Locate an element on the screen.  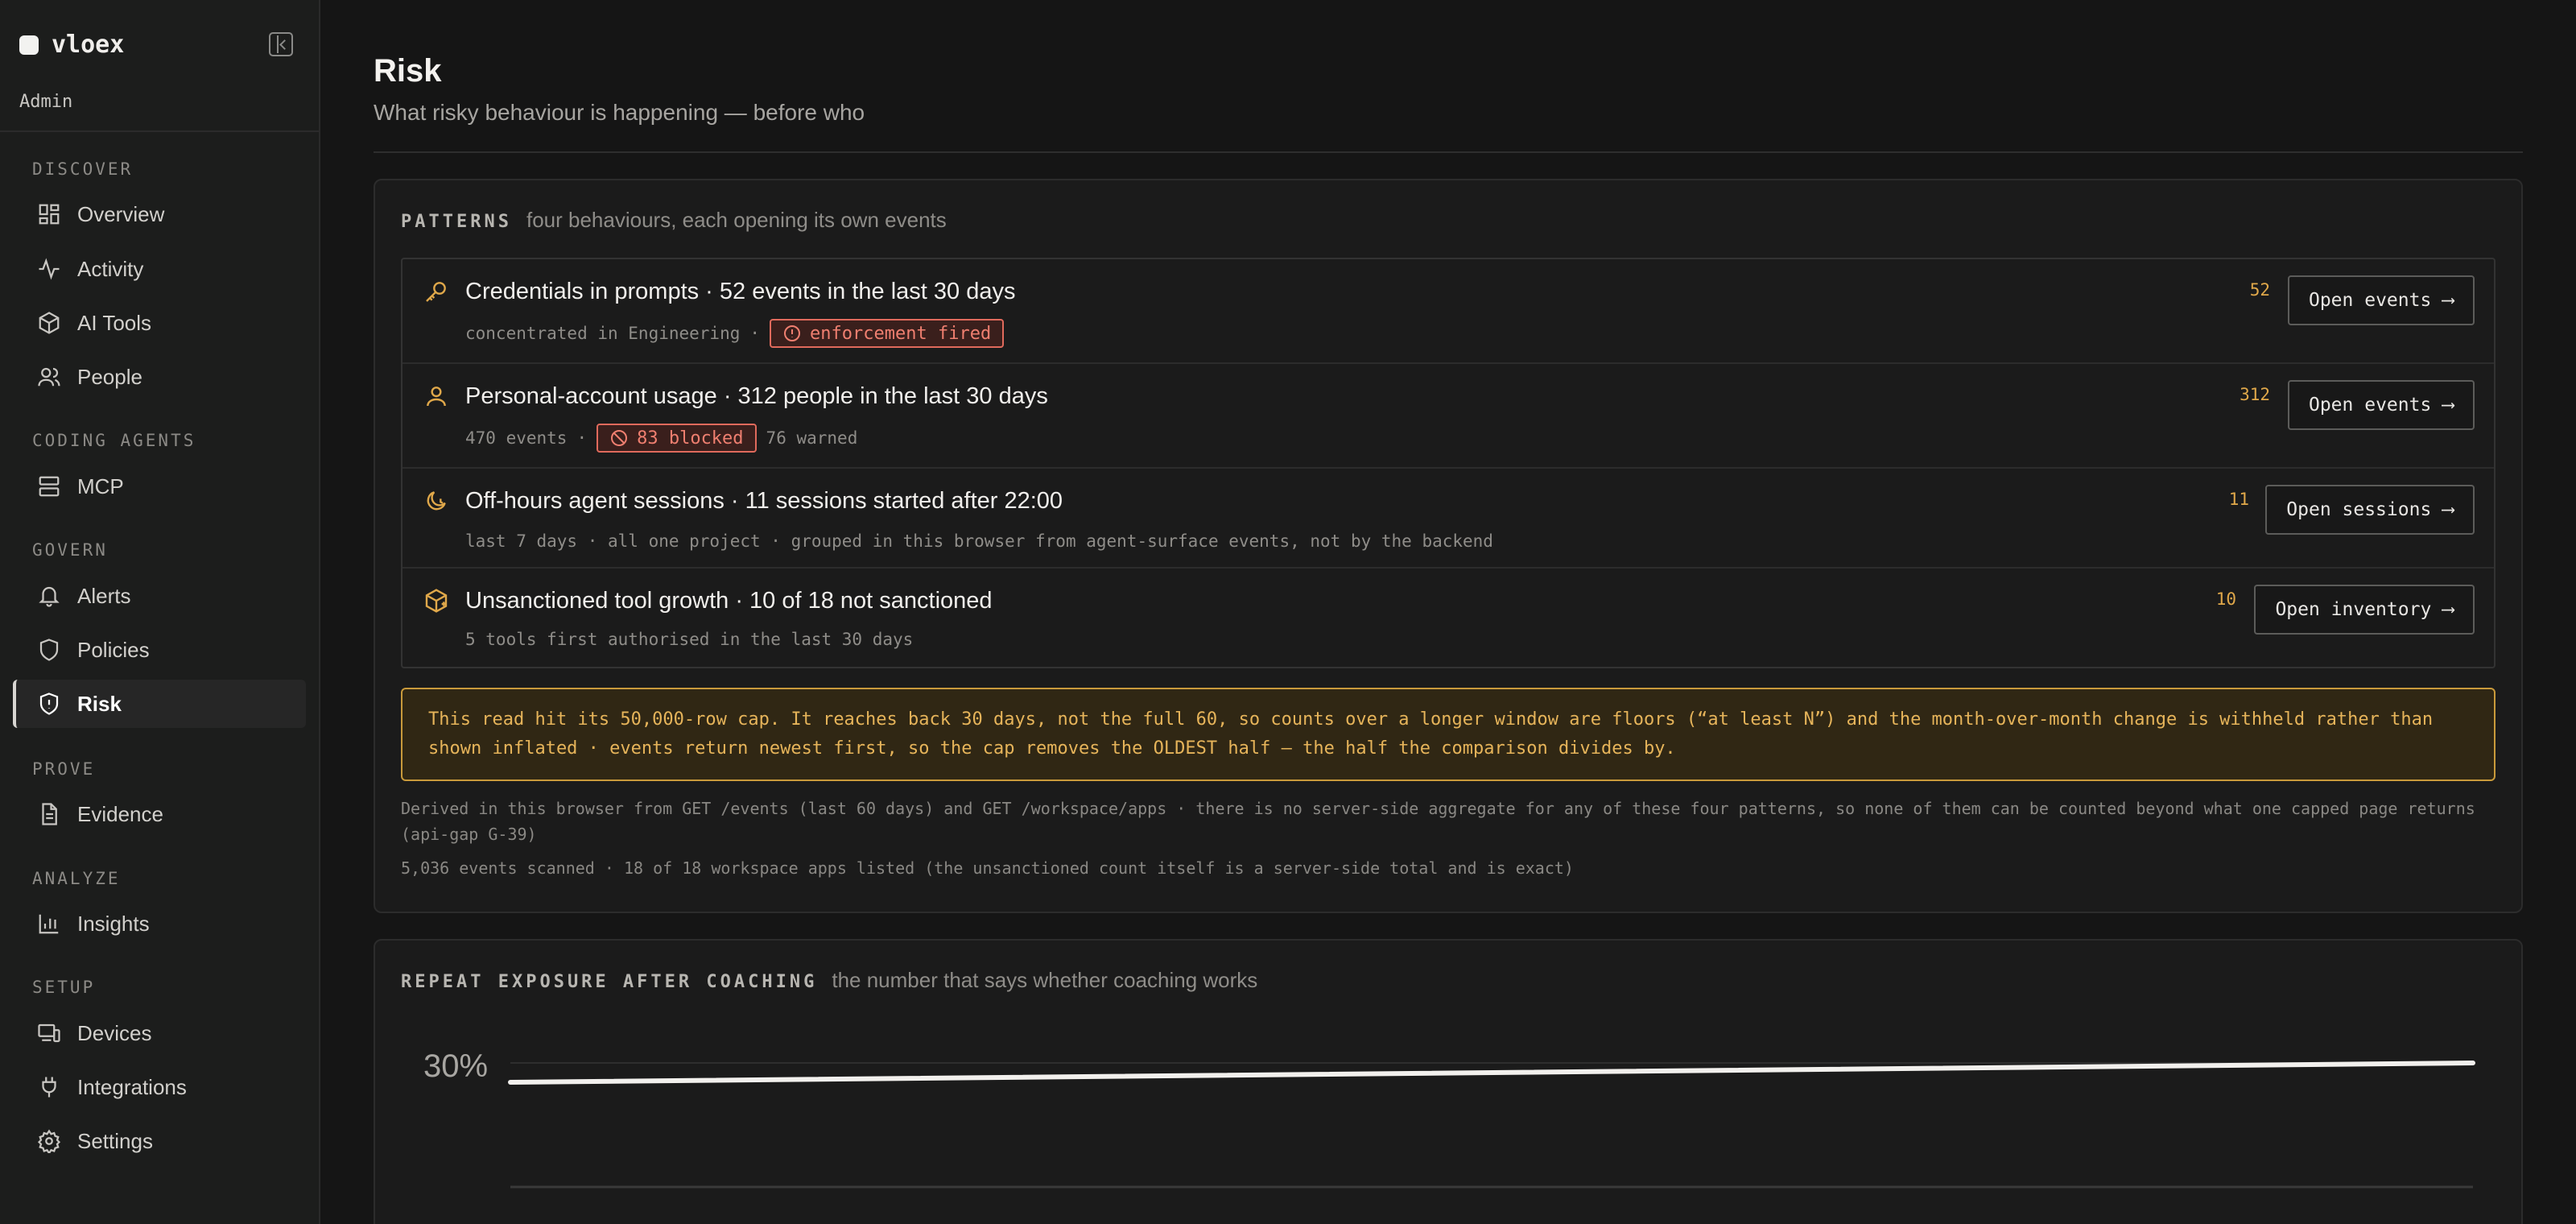
bell-icon is located at coordinates (49, 596).